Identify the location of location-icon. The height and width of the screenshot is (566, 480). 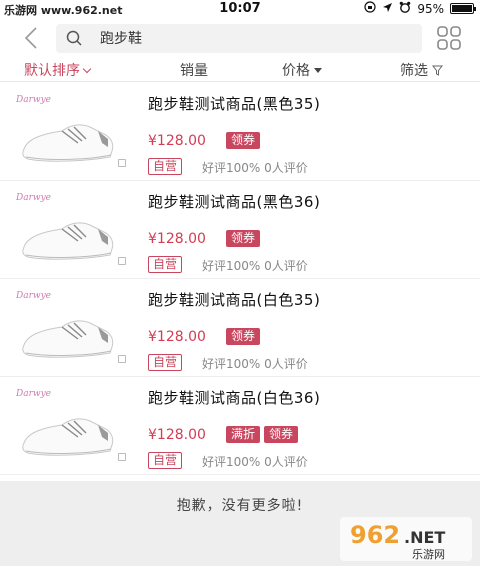
(387, 9).